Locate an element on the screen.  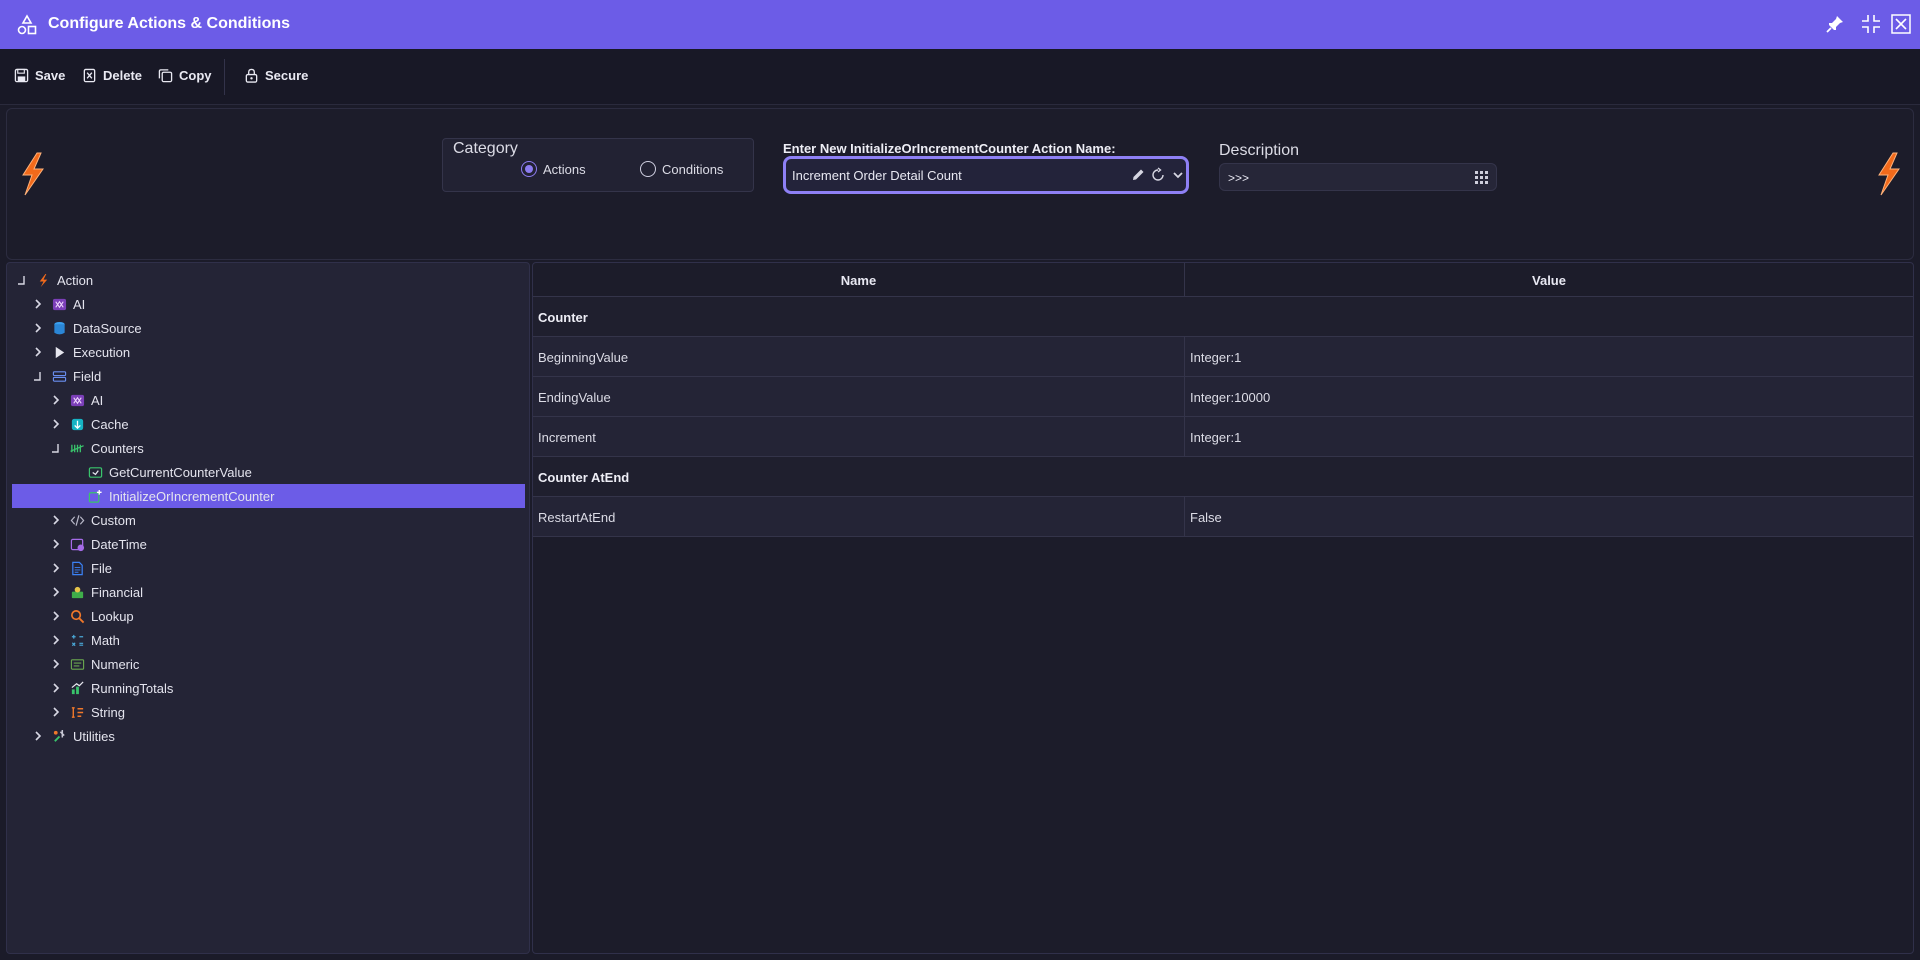
property-value: Integer:10000 is located at coordinates (1549, 397).